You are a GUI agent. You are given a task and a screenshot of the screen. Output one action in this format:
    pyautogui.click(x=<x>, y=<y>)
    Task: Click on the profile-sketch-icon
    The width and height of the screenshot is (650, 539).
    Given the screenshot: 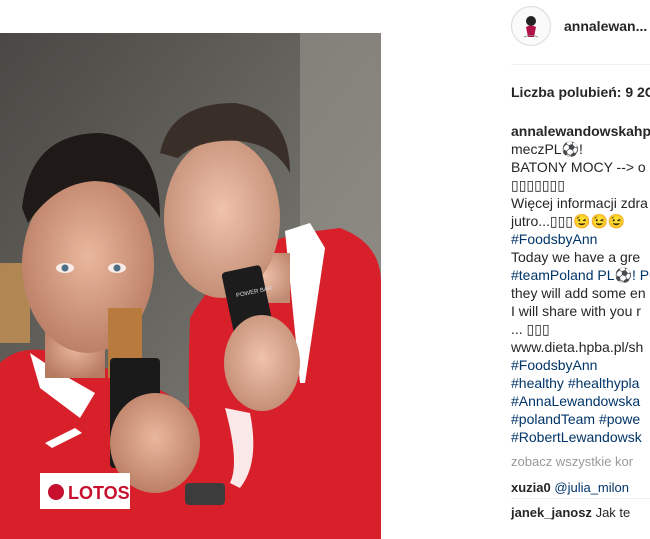 What is the action you would take?
    pyautogui.click(x=531, y=27)
    